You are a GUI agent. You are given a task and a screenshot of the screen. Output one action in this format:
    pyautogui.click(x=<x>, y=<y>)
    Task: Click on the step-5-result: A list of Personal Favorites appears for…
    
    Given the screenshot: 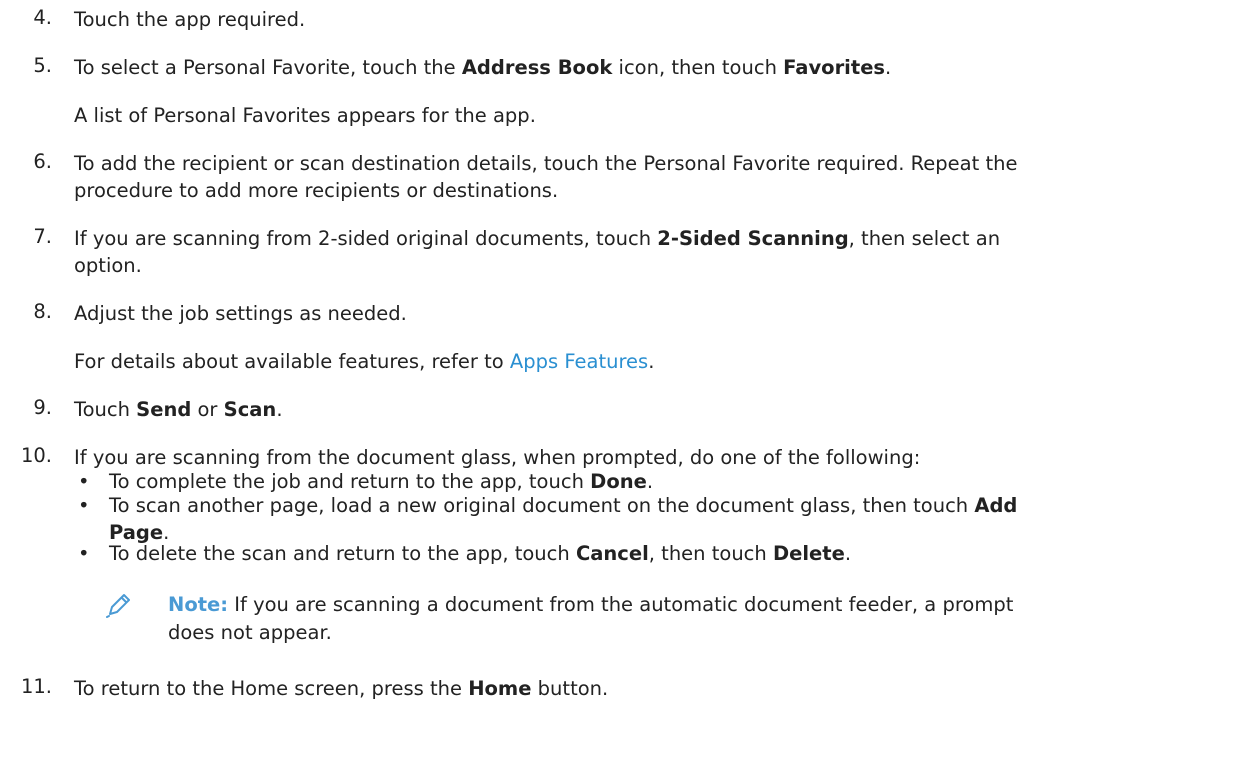 What is the action you would take?
    pyautogui.click(x=305, y=115)
    